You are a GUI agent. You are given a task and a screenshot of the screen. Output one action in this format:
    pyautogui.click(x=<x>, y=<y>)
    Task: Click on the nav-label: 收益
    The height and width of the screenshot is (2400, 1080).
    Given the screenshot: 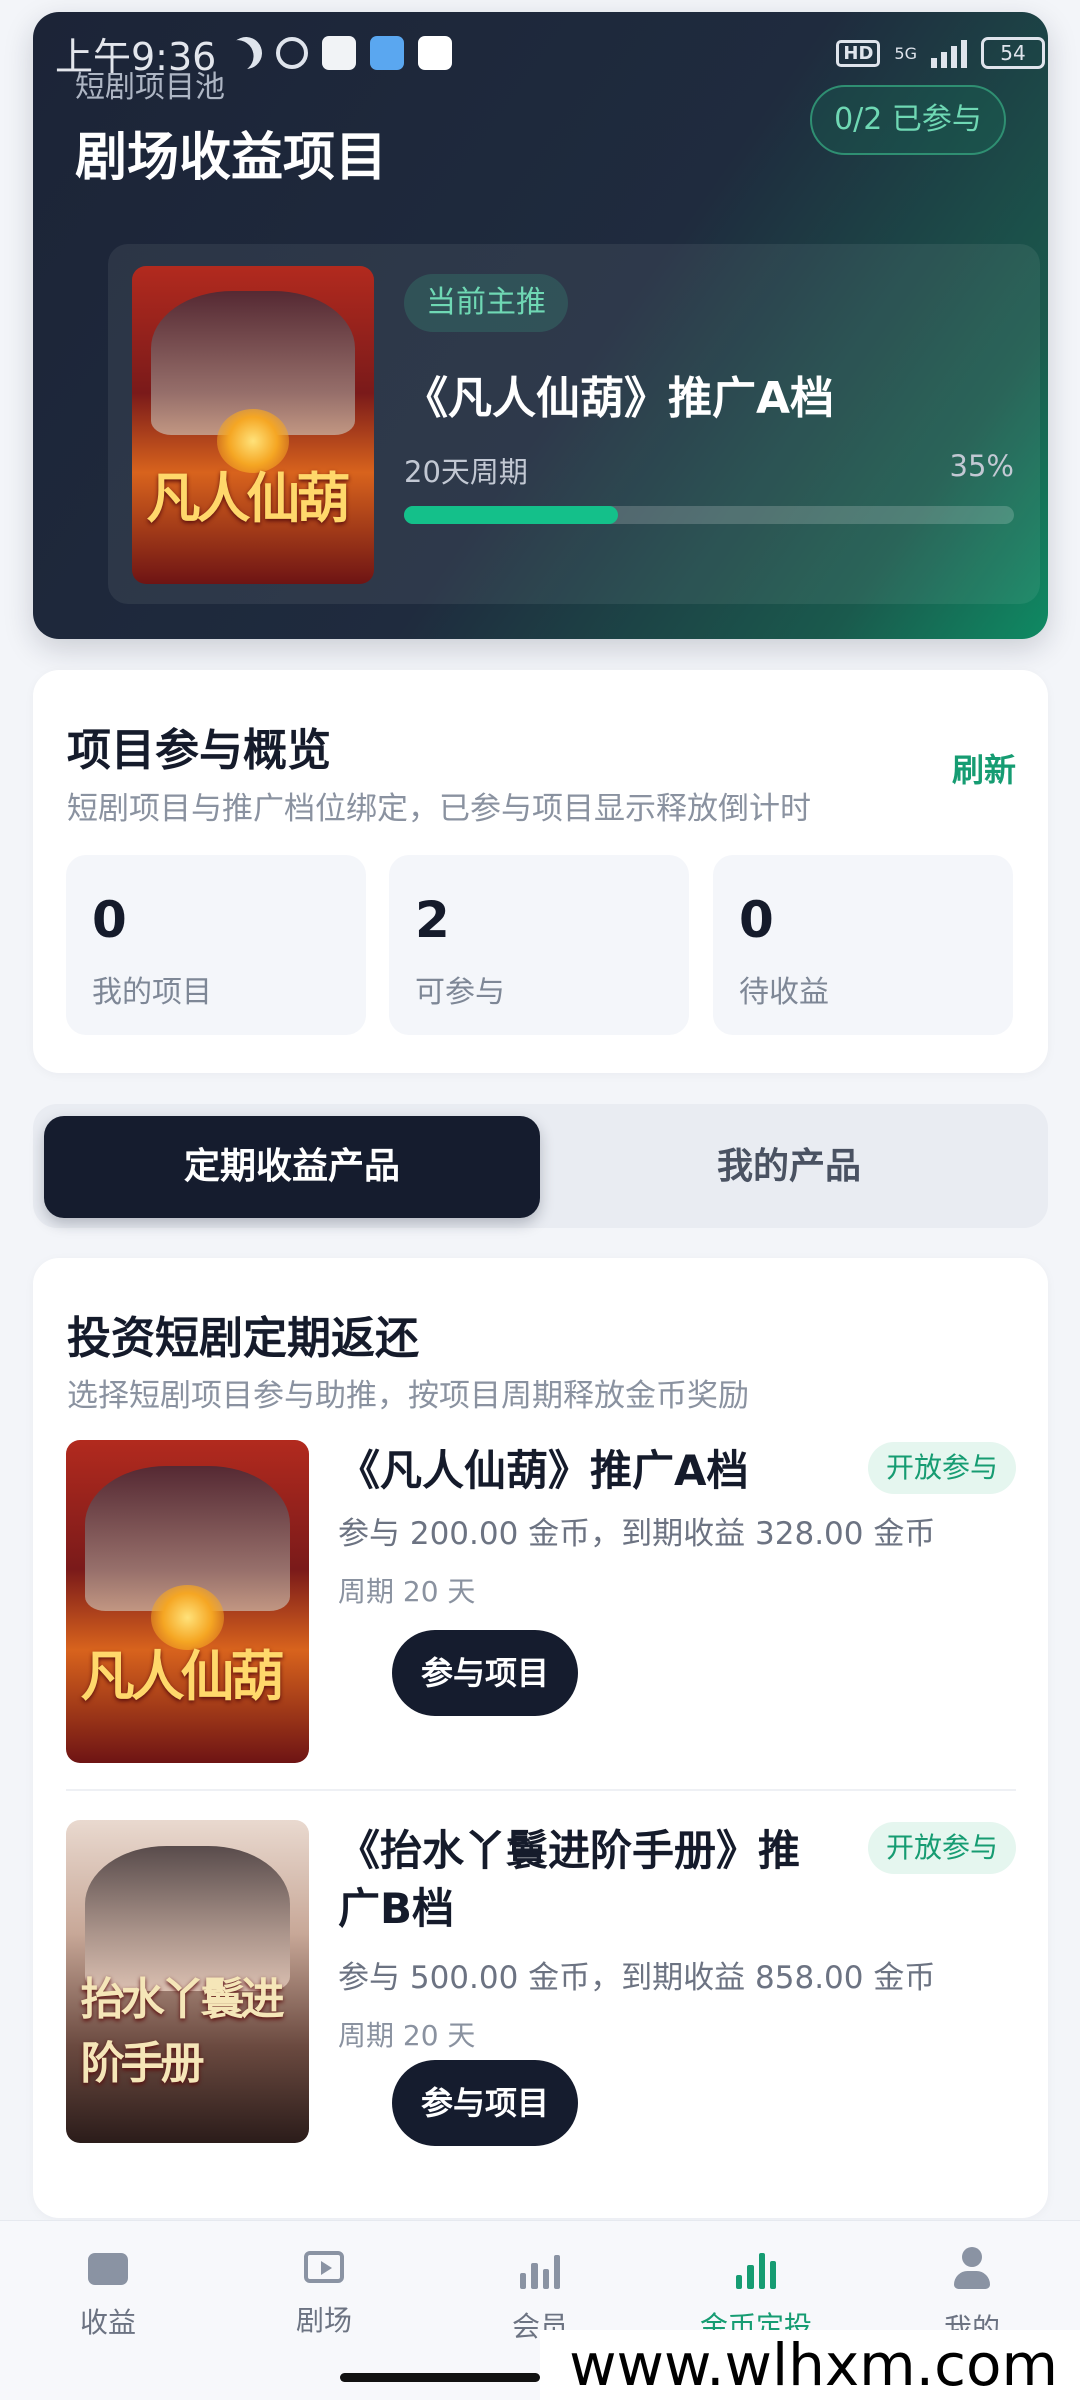 What is the action you would take?
    pyautogui.click(x=107, y=2322)
    